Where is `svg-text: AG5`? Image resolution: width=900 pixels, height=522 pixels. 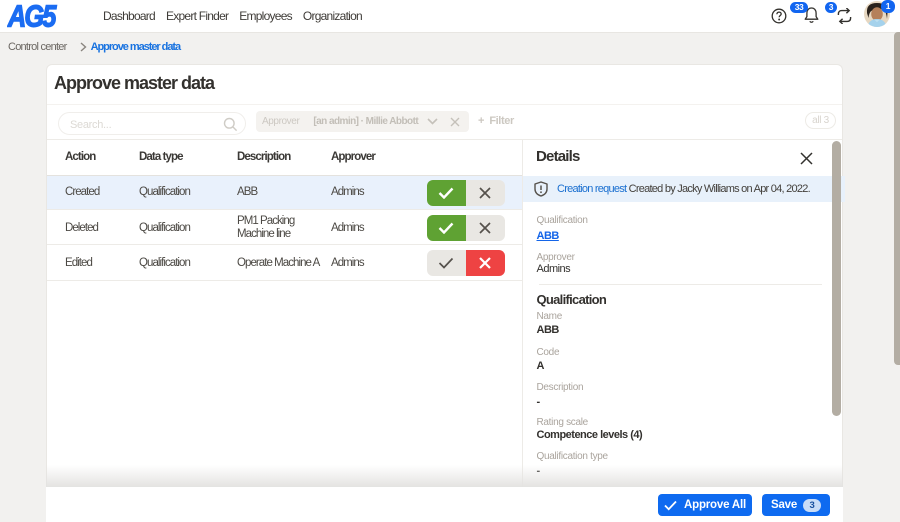 svg-text: AG5 is located at coordinates (32, 16).